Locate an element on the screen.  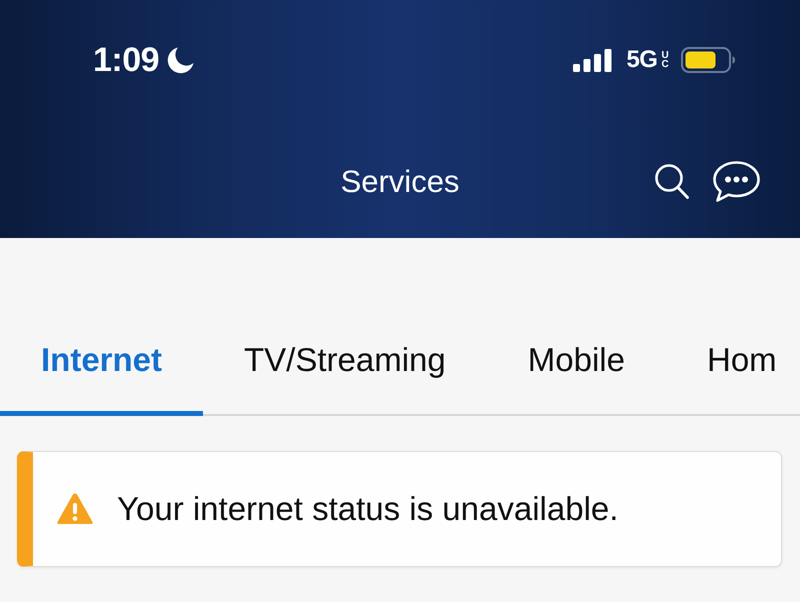
search-icon is located at coordinates (672, 181).